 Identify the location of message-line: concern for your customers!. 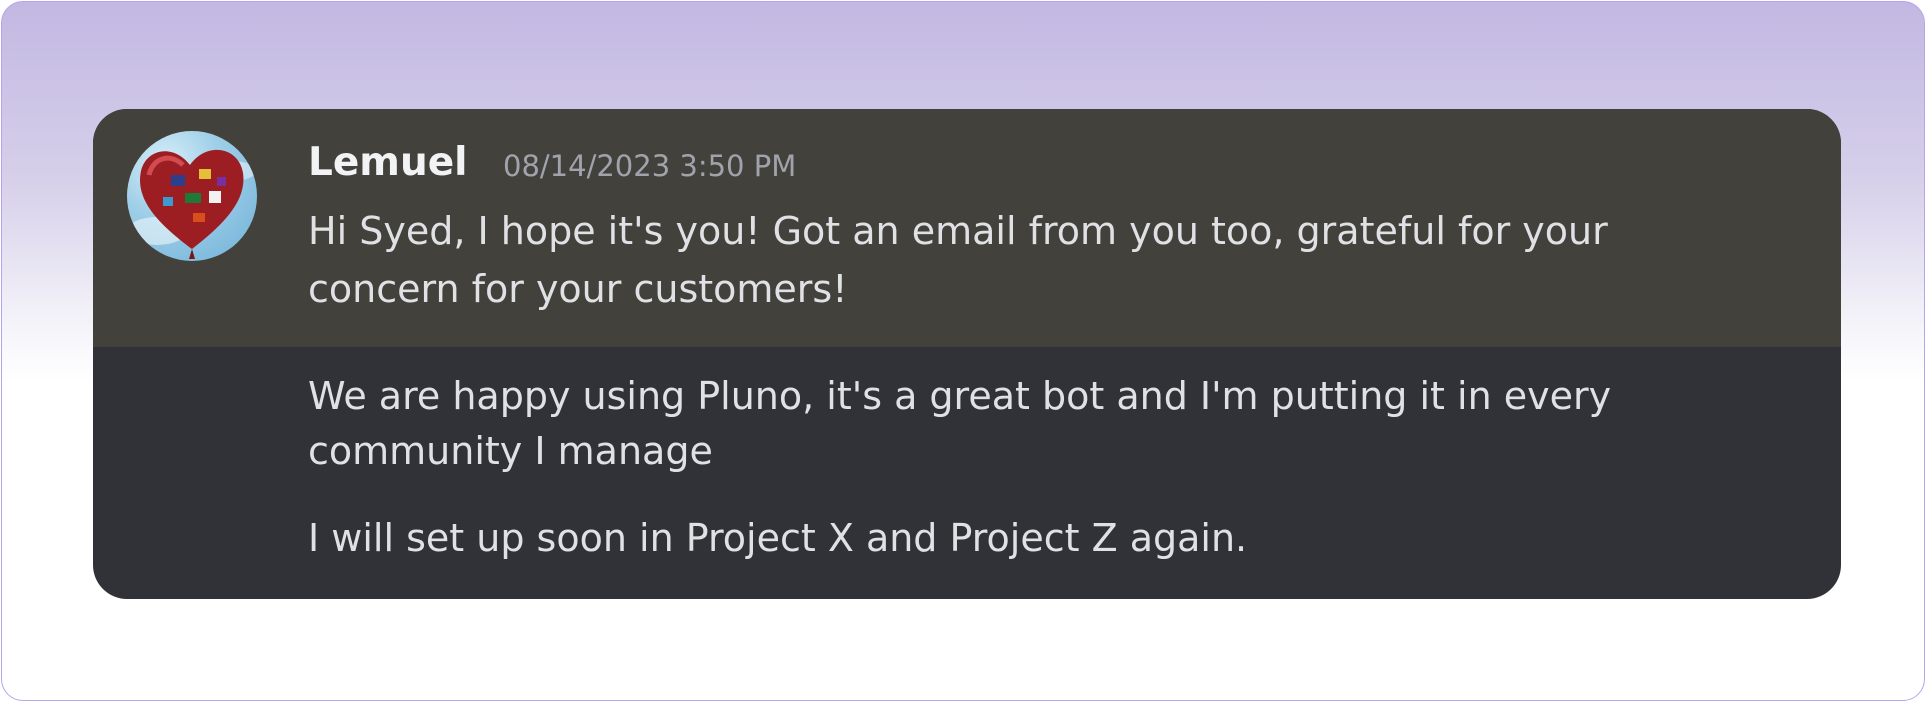
(578, 289).